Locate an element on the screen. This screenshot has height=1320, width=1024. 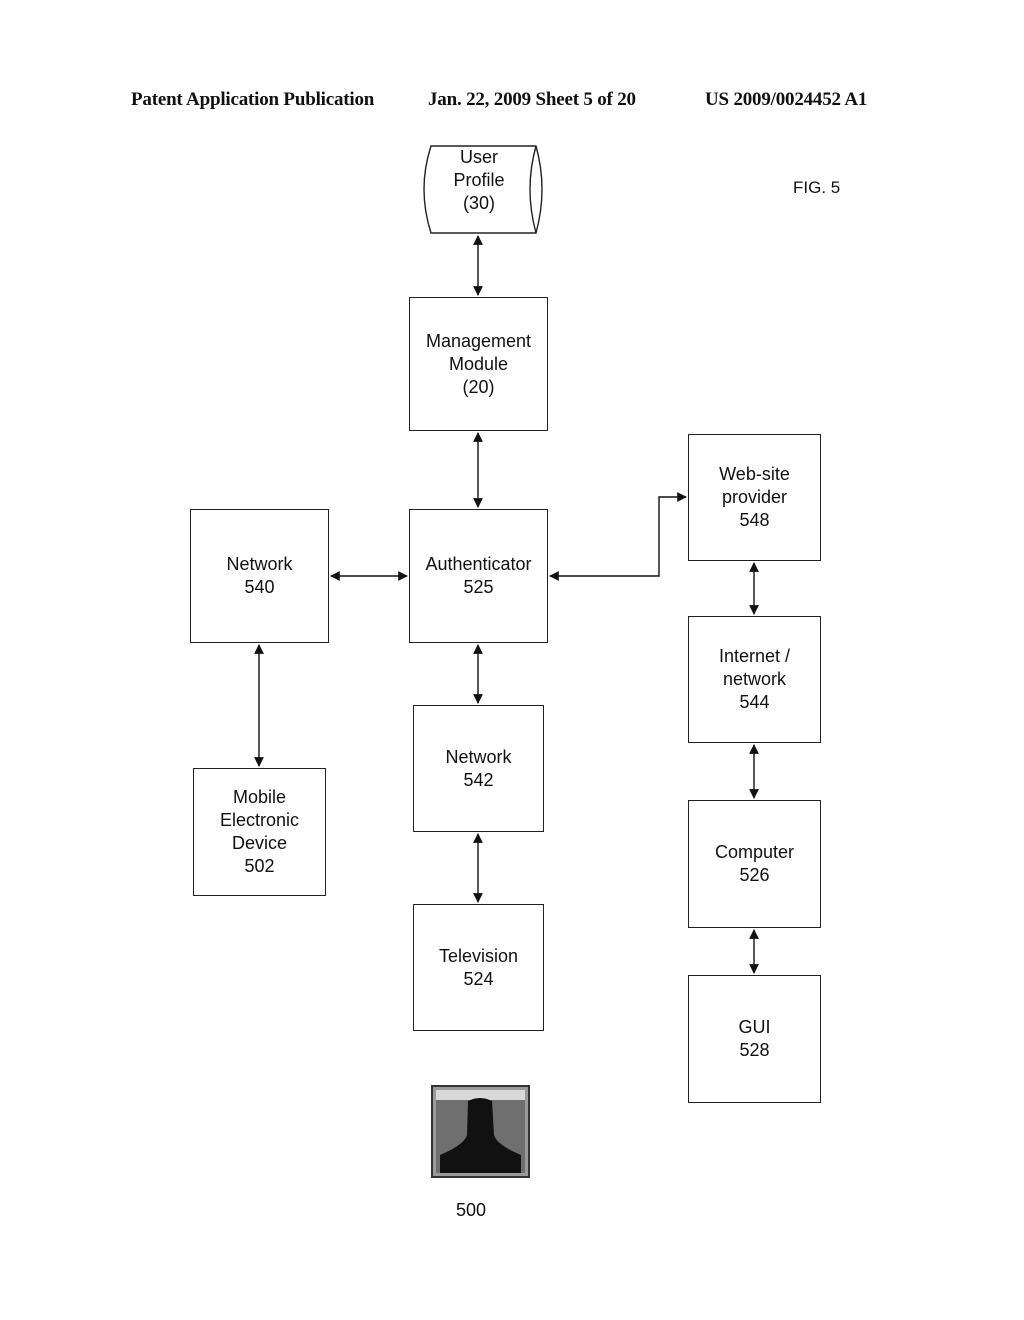
authenticator-label: Authenticator 525 is located at coordinates (478, 575).